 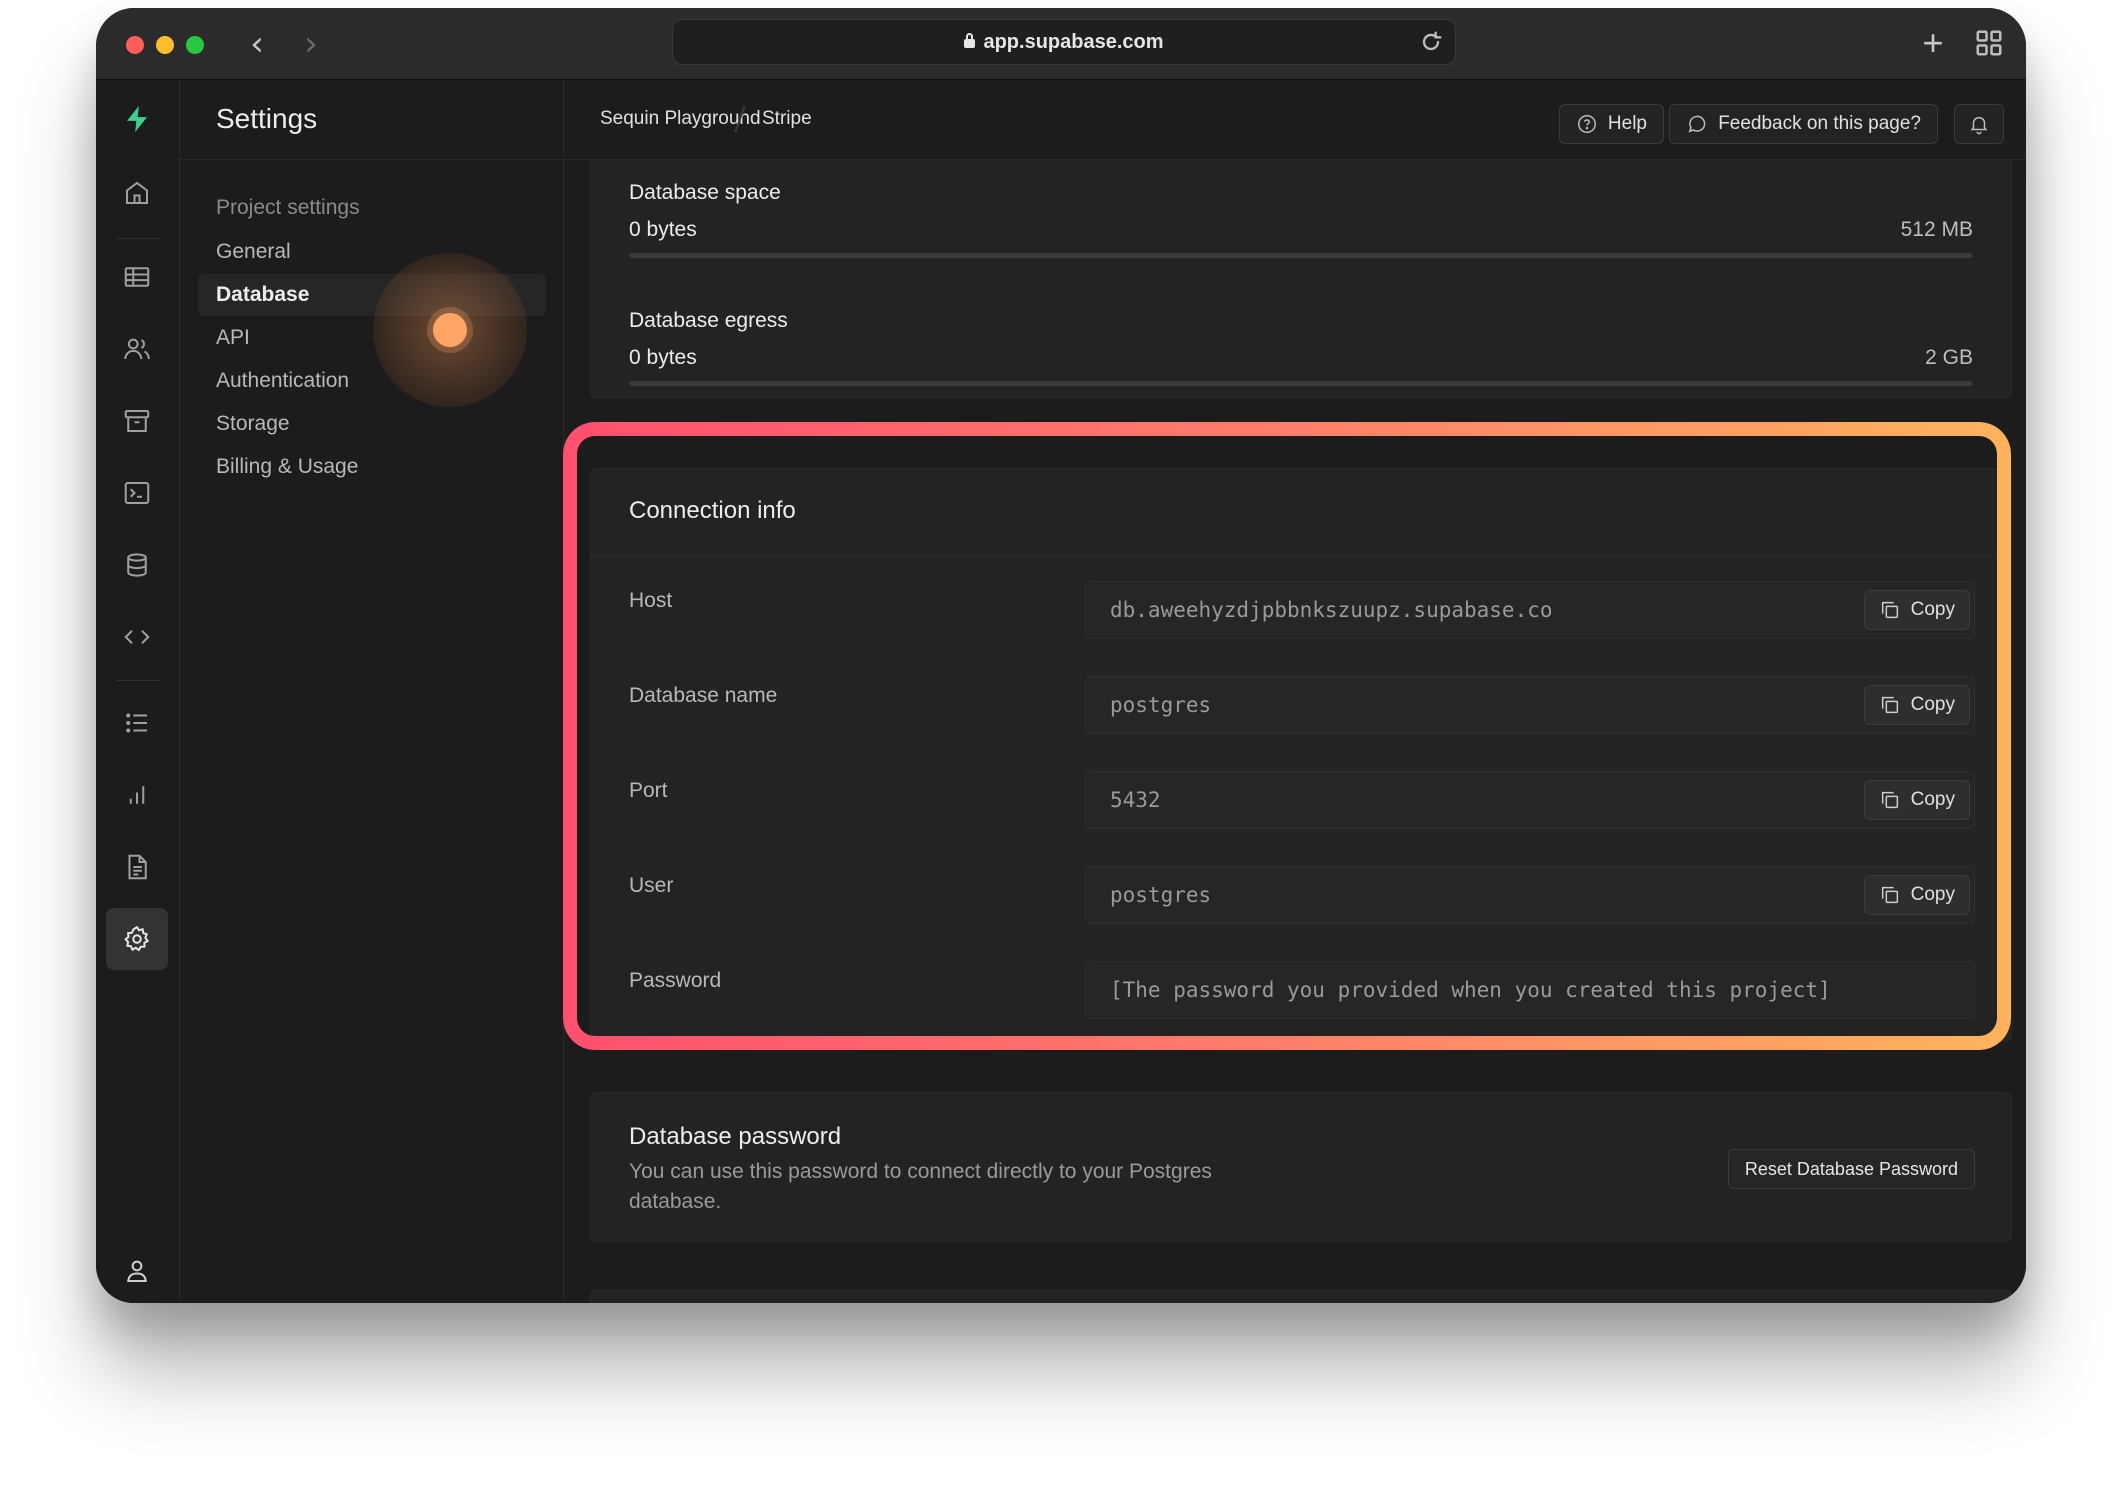 I want to click on address-bar: app.supabase.com, so click(x=1064, y=42).